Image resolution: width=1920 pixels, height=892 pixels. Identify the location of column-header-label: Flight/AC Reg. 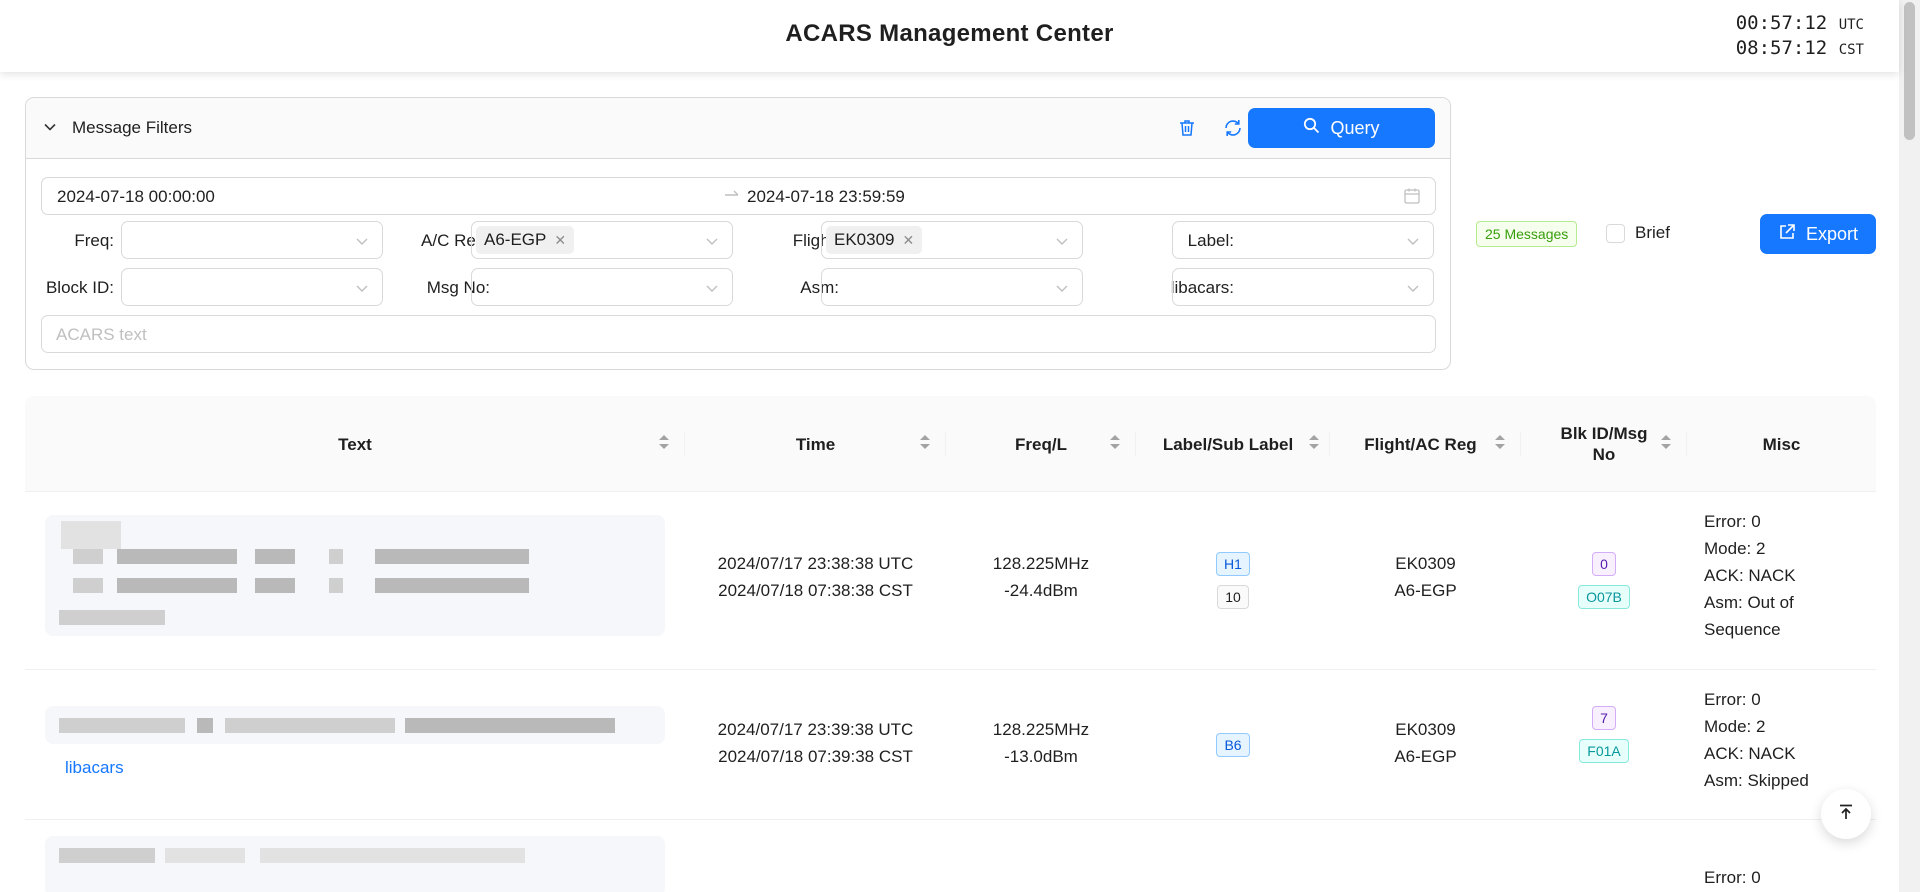
(1420, 444).